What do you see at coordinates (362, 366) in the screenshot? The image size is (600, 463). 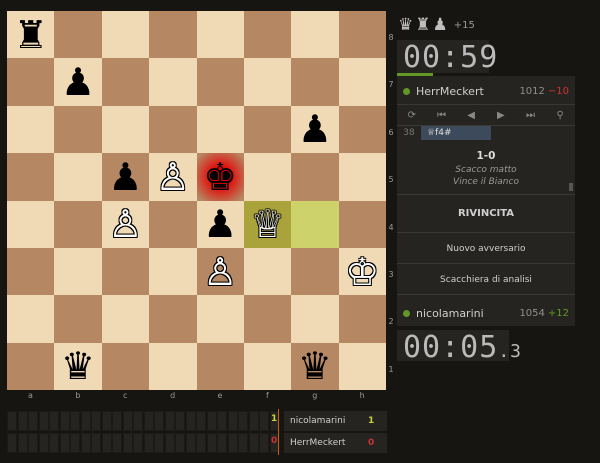 I see `square-h1` at bounding box center [362, 366].